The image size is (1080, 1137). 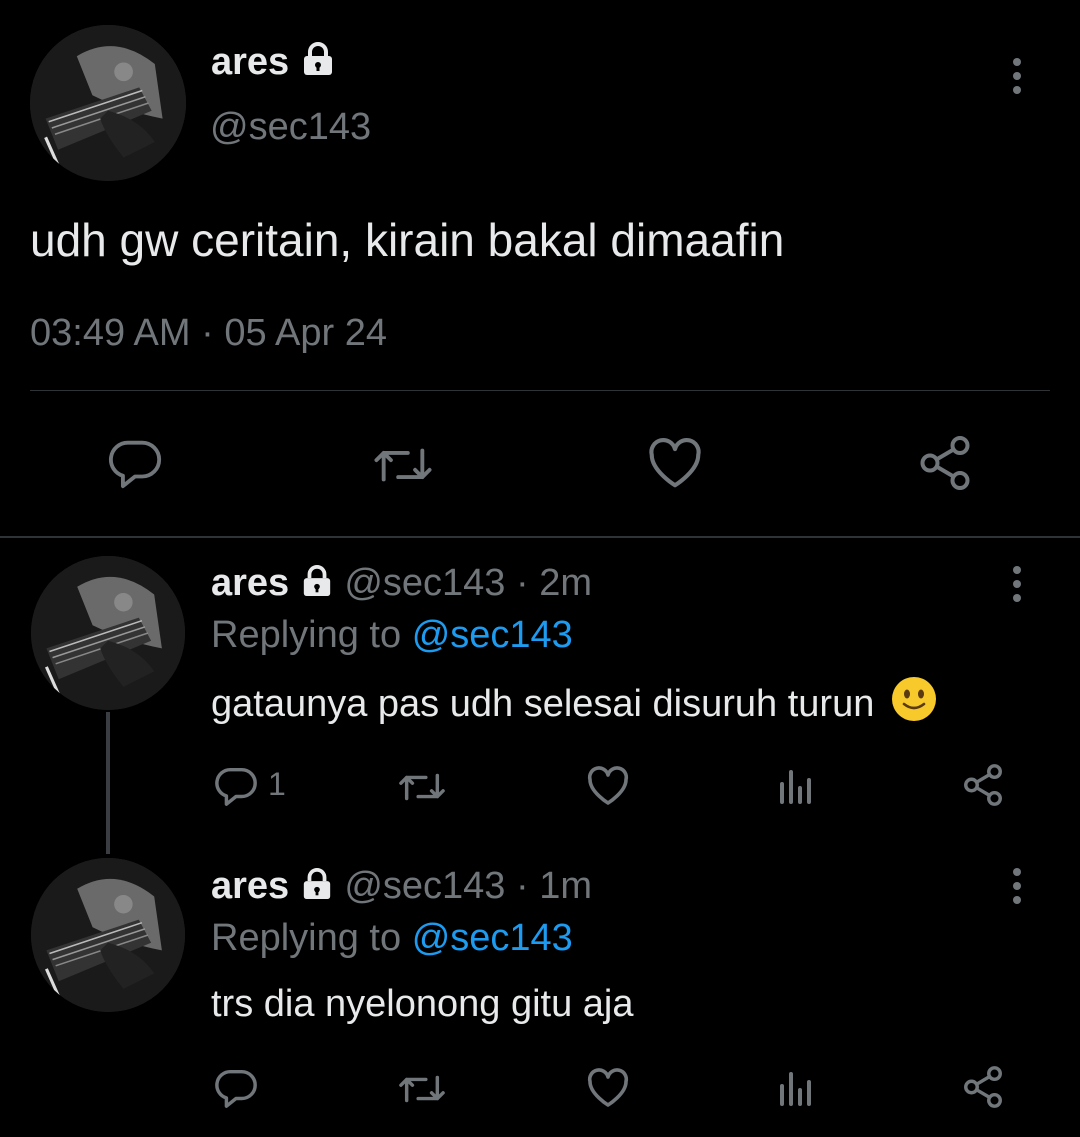 I want to click on tweet-text: udh gw ceritain, kirain bakal dimaafin, so click(x=407, y=240).